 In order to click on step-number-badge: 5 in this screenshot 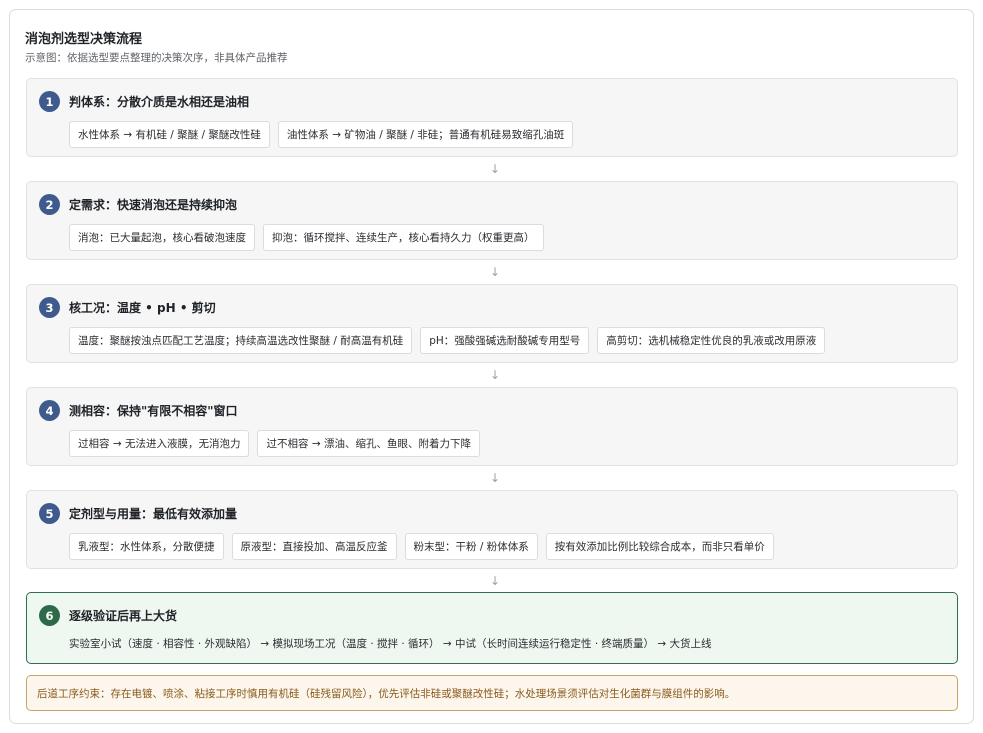, I will do `click(49, 513)`.